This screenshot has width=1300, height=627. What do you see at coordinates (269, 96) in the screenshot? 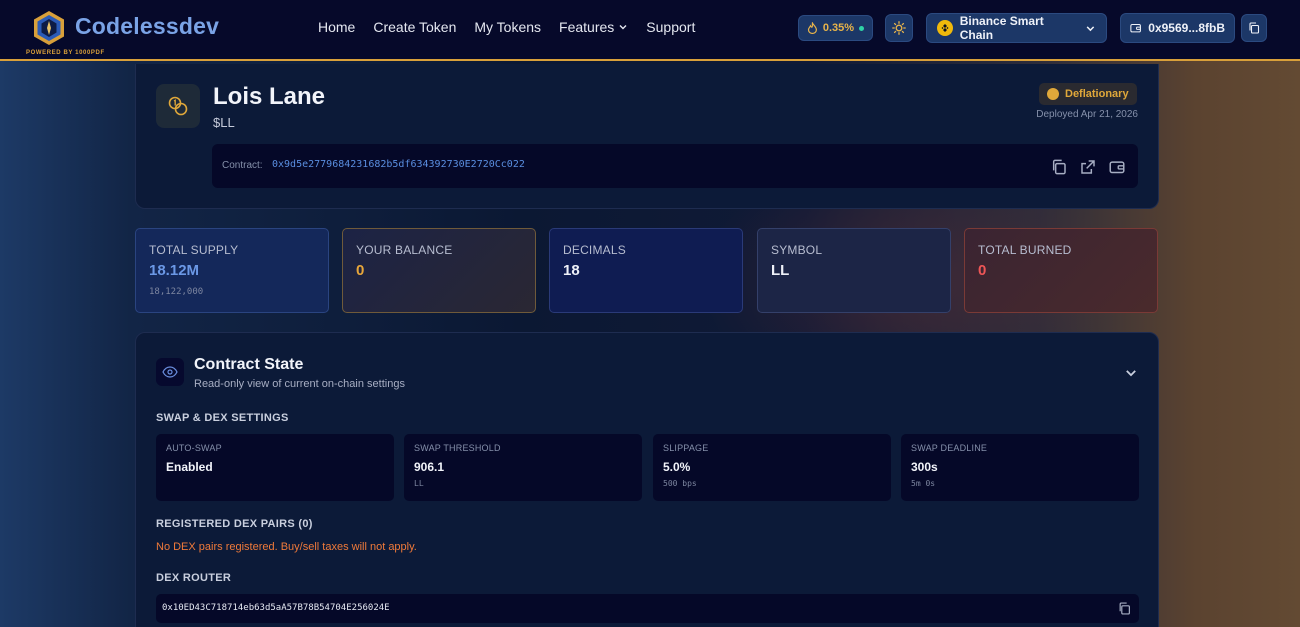
I see `token-name: Lois Lane` at bounding box center [269, 96].